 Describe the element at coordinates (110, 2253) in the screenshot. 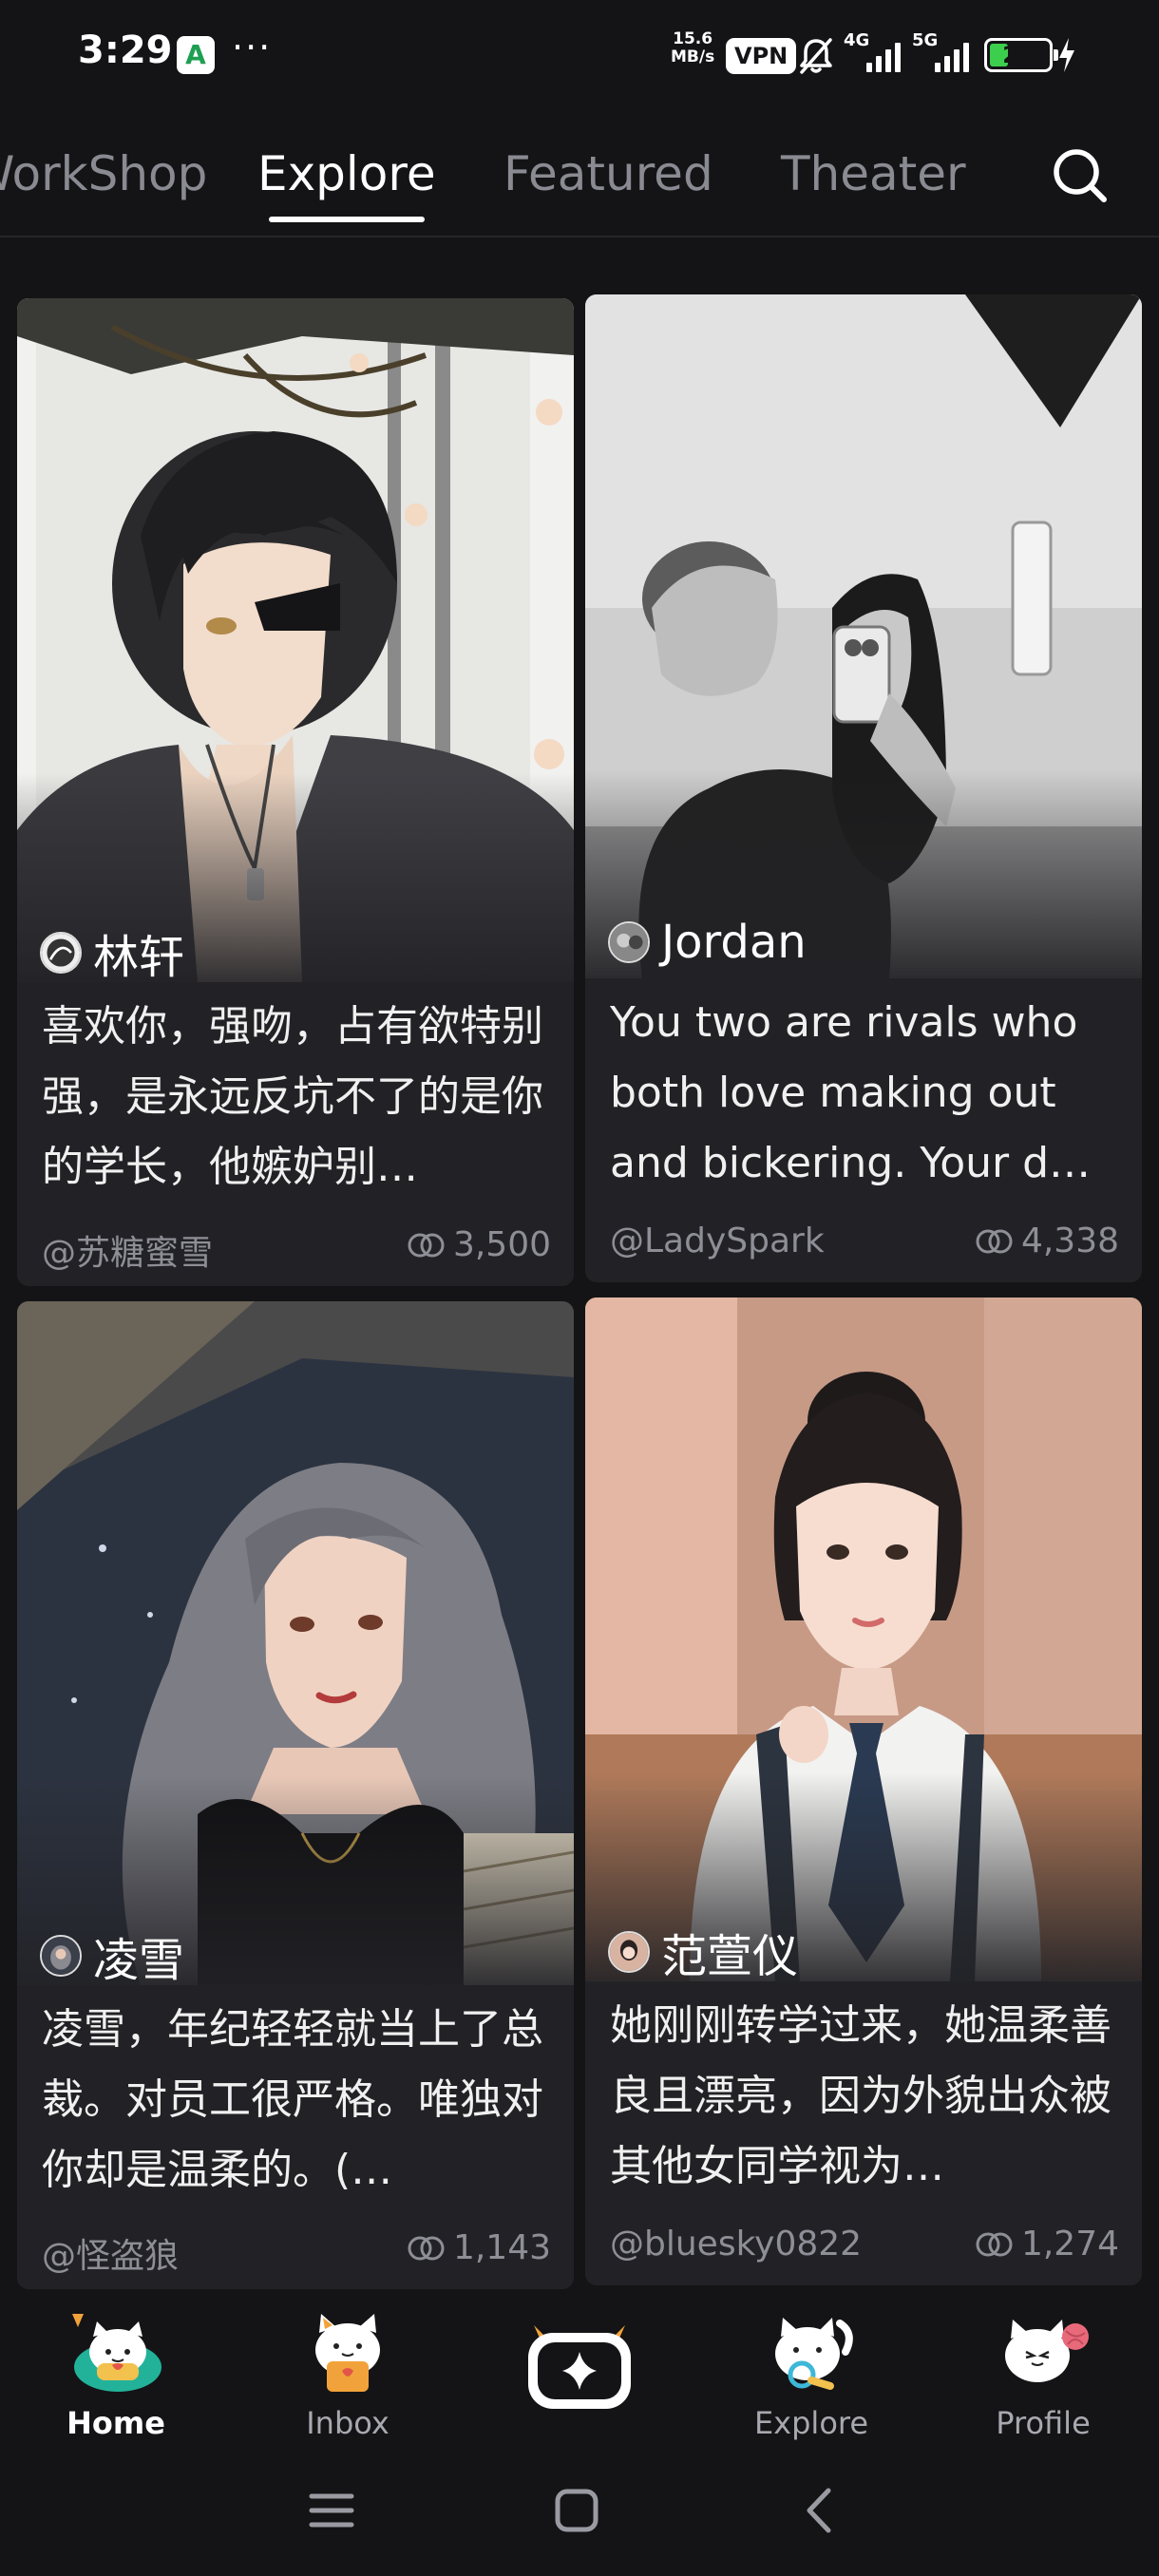

I see `creator-handle: @怪盗狼` at that location.